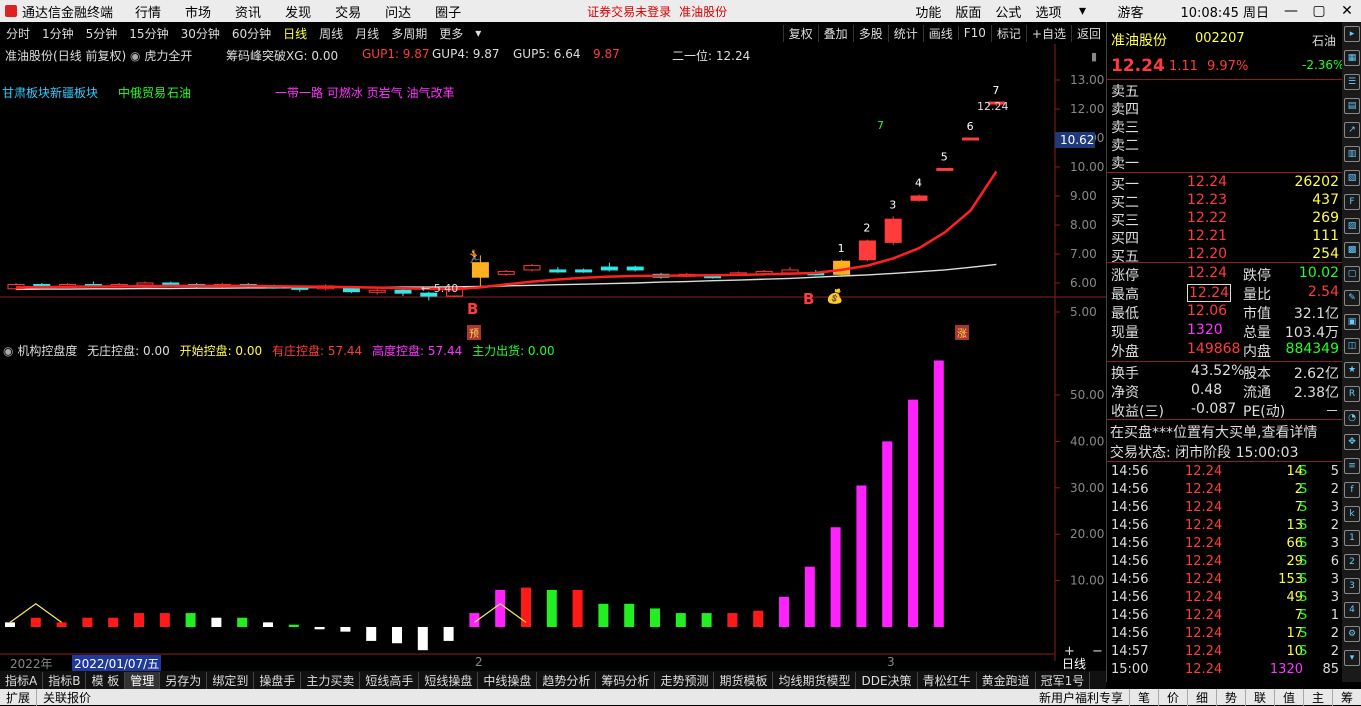 Image resolution: width=1361 pixels, height=706 pixels. Describe the element at coordinates (148, 11) in the screenshot. I see `menu-item-hangqing: 行情` at that location.